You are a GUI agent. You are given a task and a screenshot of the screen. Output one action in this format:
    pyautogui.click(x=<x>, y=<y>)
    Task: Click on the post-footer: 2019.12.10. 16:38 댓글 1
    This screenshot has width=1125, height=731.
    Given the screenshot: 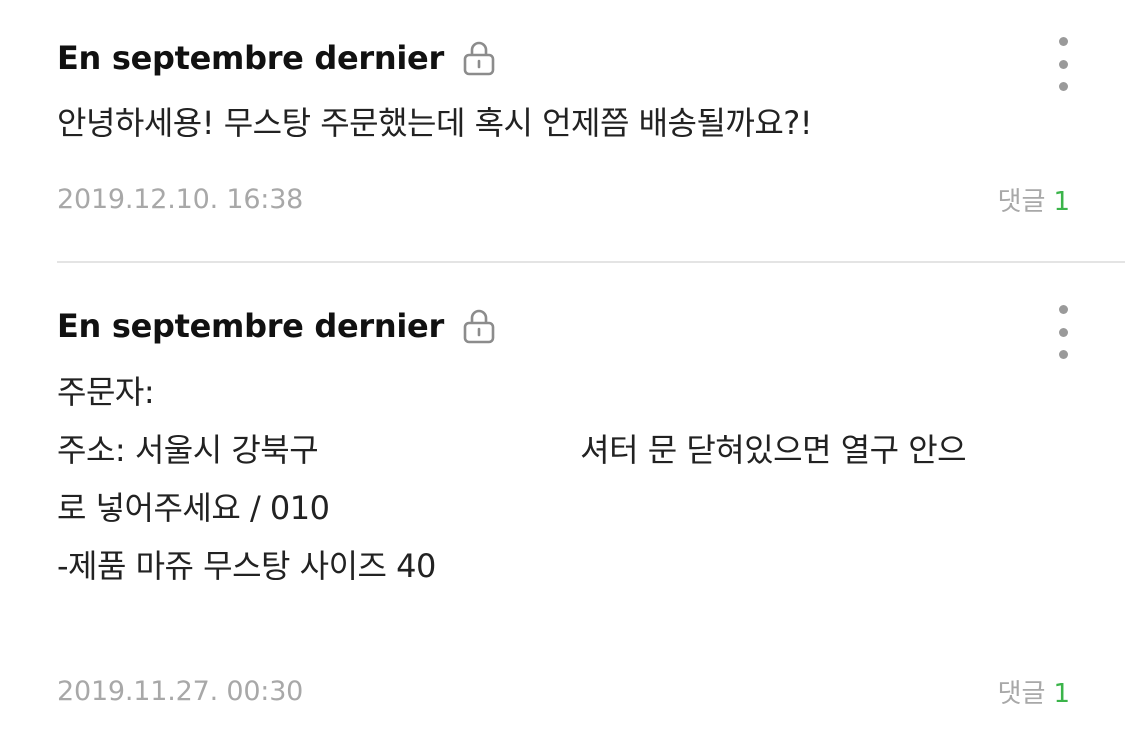 What is the action you would take?
    pyautogui.click(x=563, y=199)
    